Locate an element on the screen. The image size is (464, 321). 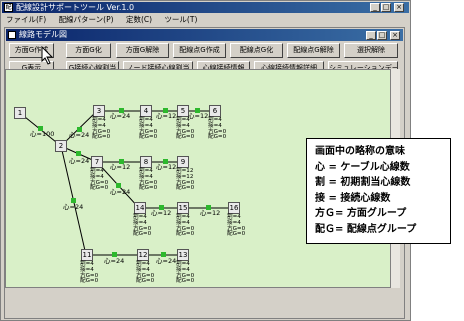
node-7-info: 割=4 接=4 方G=0 配G=0 is located at coordinates (99, 180).